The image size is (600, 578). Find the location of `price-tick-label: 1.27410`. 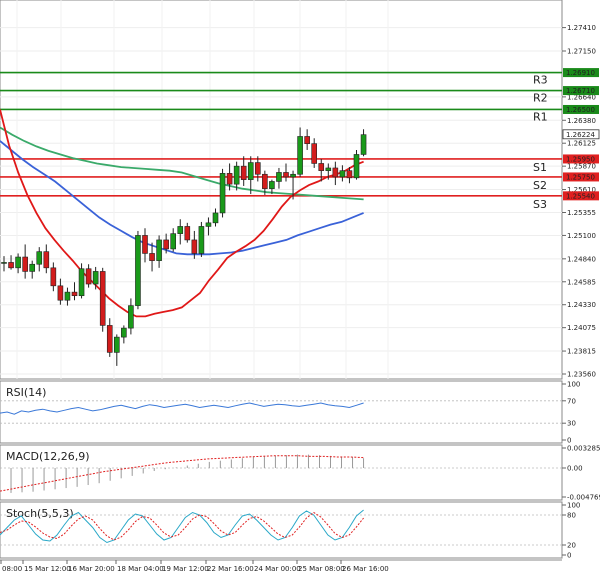

price-tick-label: 1.27410 is located at coordinates (581, 28).